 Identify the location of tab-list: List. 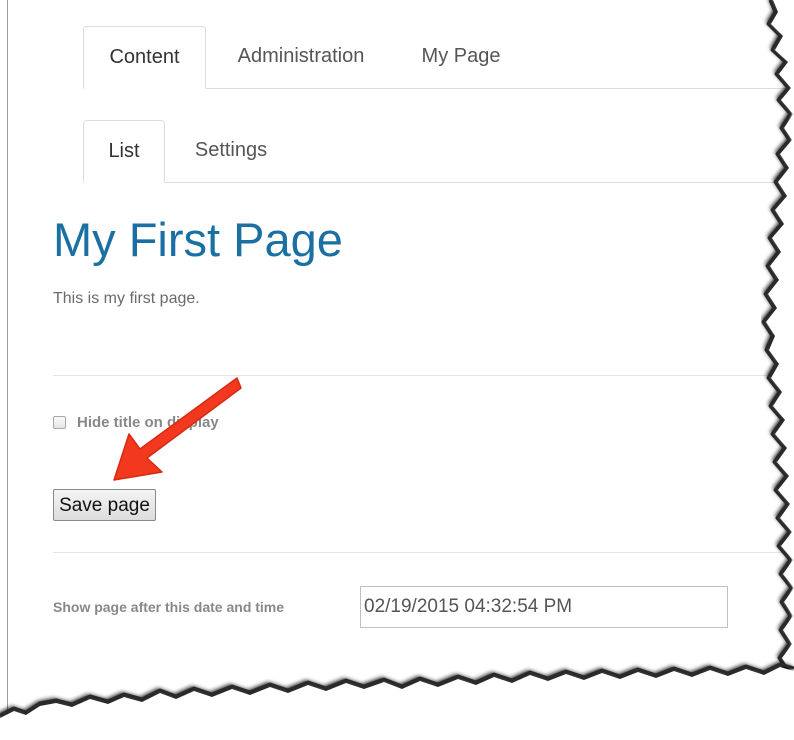
(124, 151).